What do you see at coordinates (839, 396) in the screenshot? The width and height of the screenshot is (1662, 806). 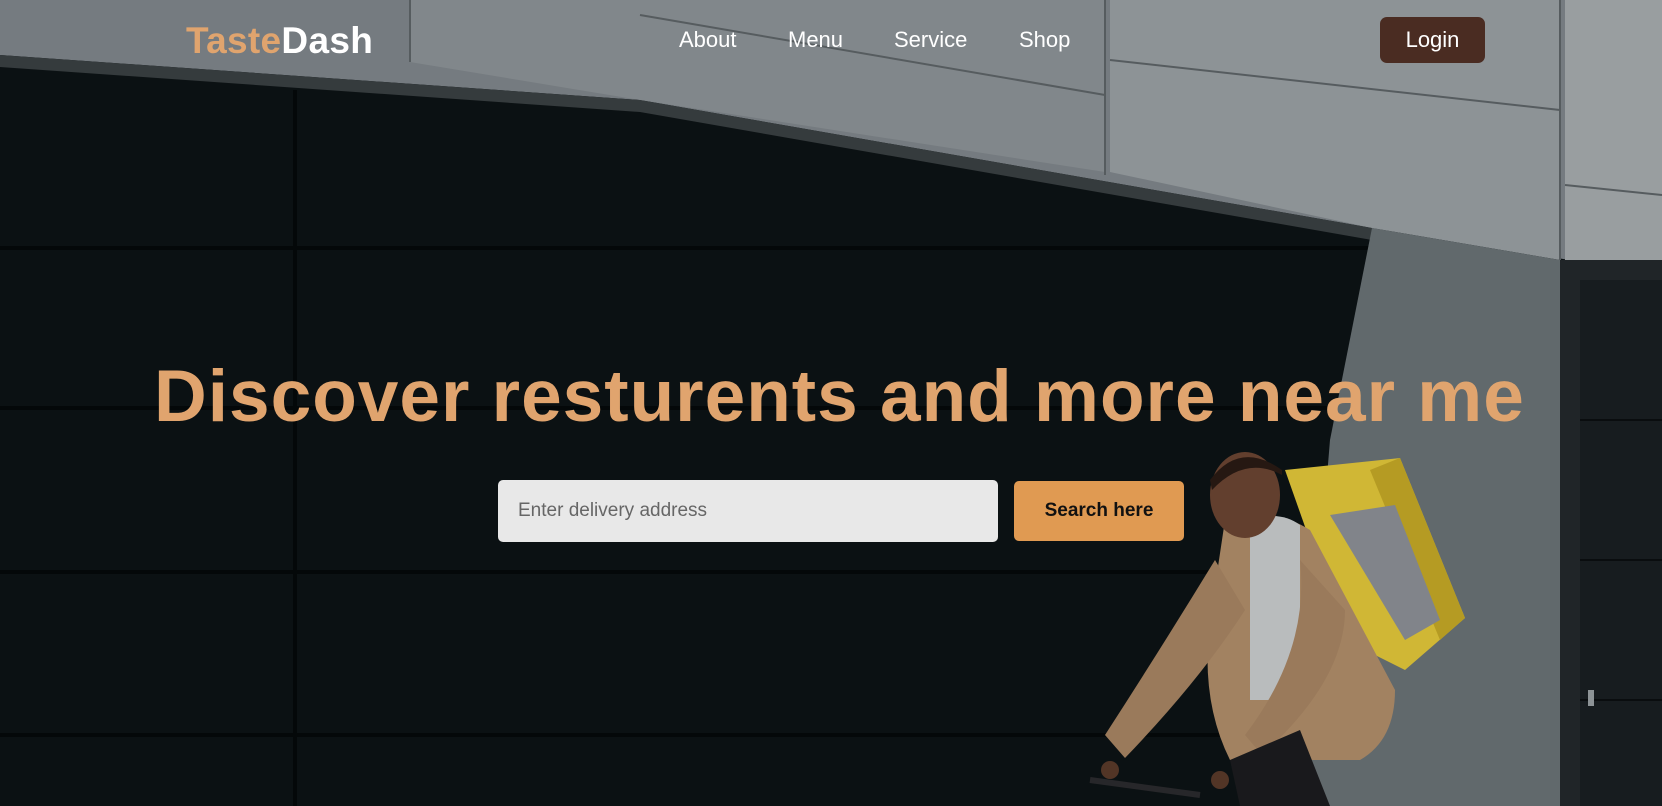 I see `hero-headline: Discover resturents and more near me` at bounding box center [839, 396].